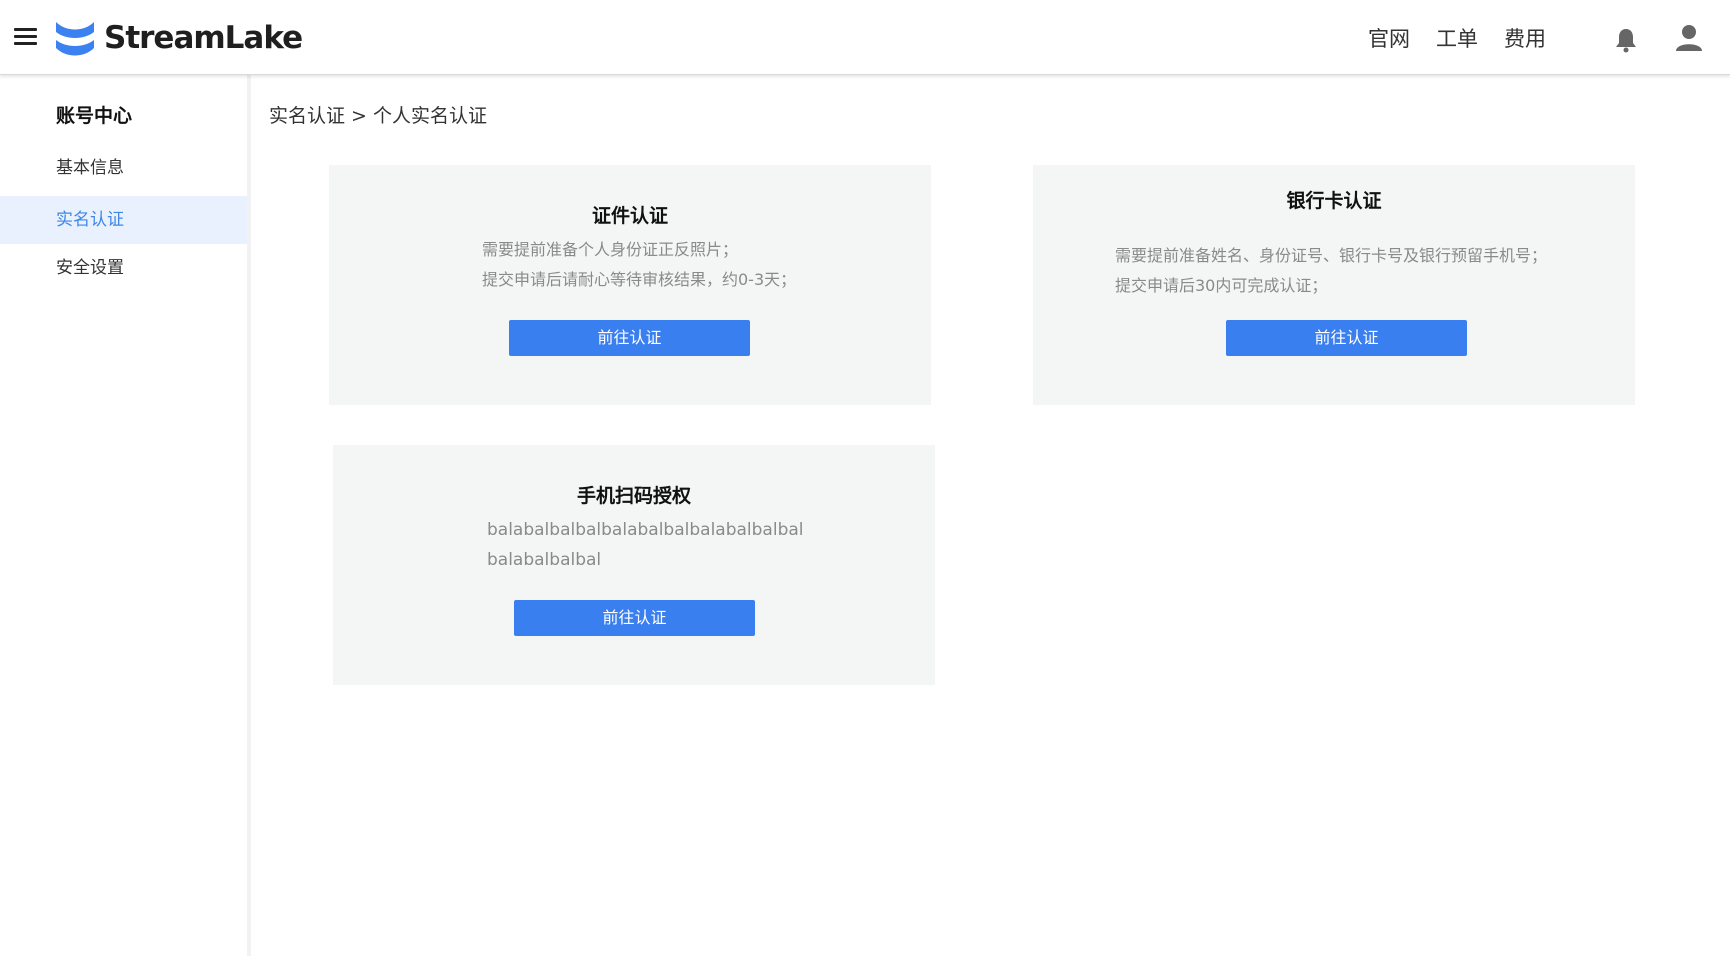  Describe the element at coordinates (610, 249) in the screenshot. I see `card-desc-line: 需要提前准备个人身份证正反照片；` at that location.